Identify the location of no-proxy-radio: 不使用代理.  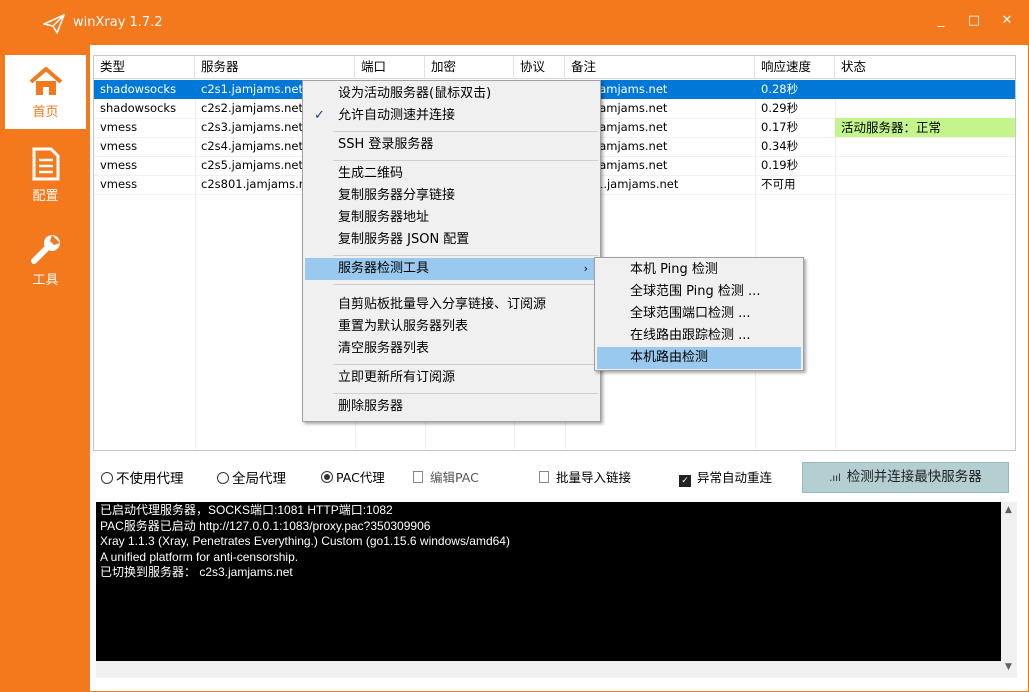
(142, 477).